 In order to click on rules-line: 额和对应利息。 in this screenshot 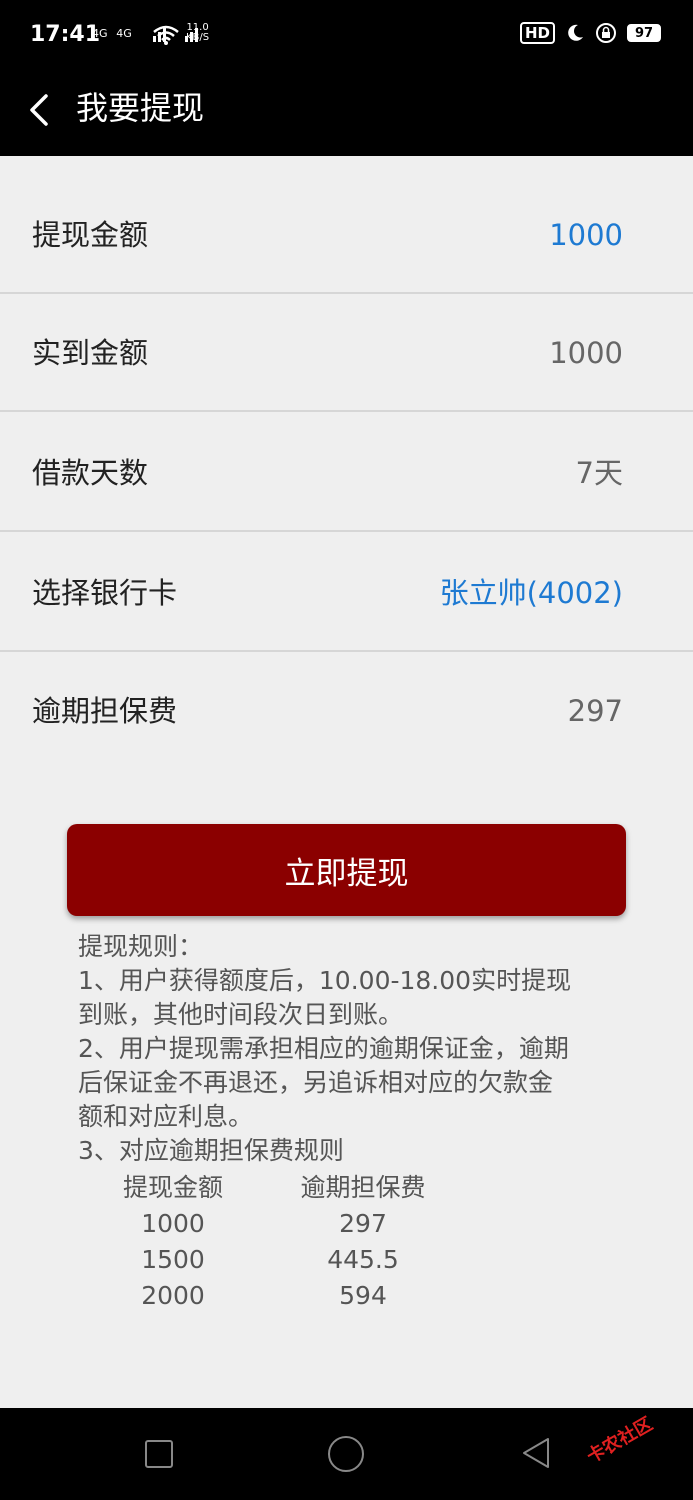, I will do `click(166, 1116)`.